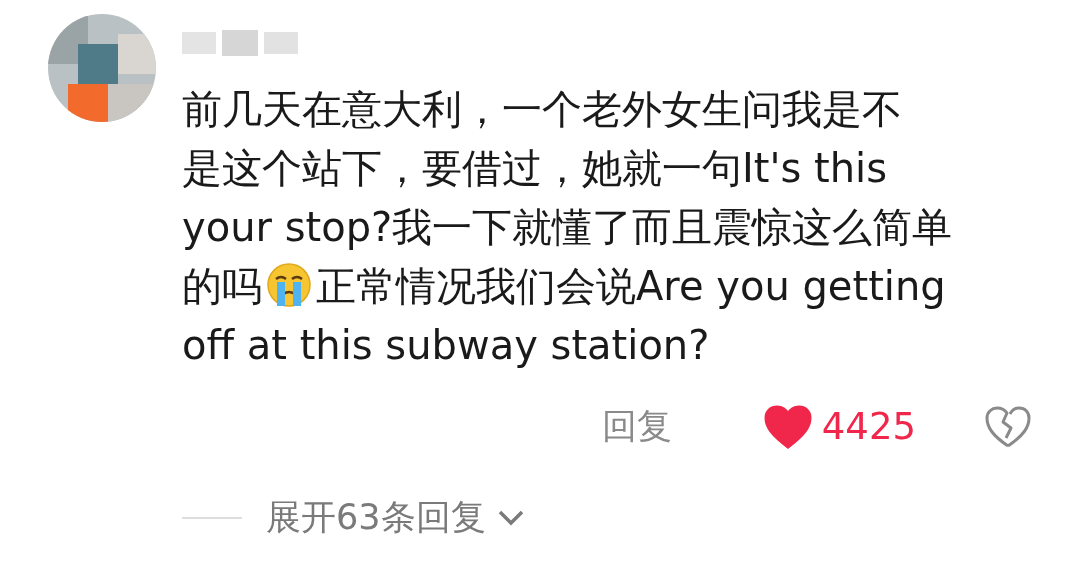 The image size is (1080, 566). I want to click on comment-text: your stop?我一下就懂了而且震惊这么简单, so click(567, 227).